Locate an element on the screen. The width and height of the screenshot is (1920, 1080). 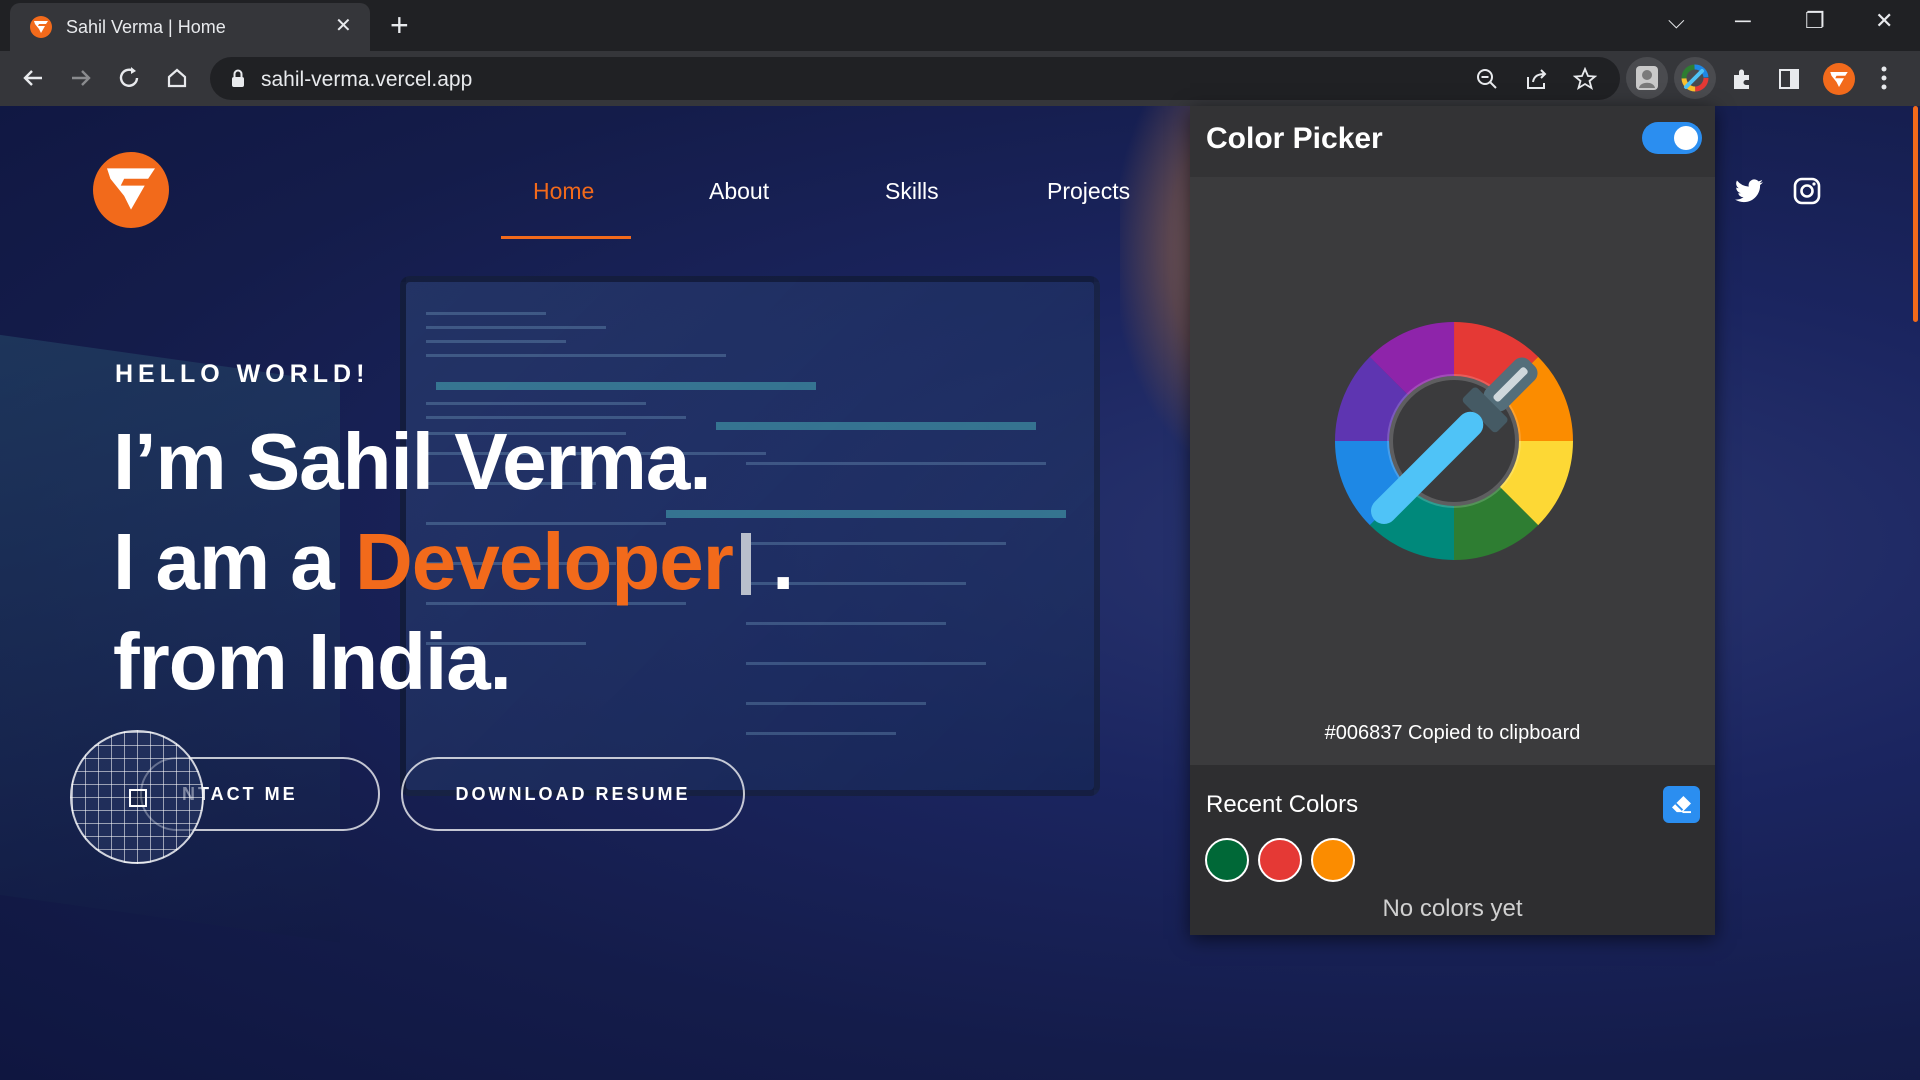
browser-toolbar: sahil-verma.vercel.app is located at coordinates (960, 78).